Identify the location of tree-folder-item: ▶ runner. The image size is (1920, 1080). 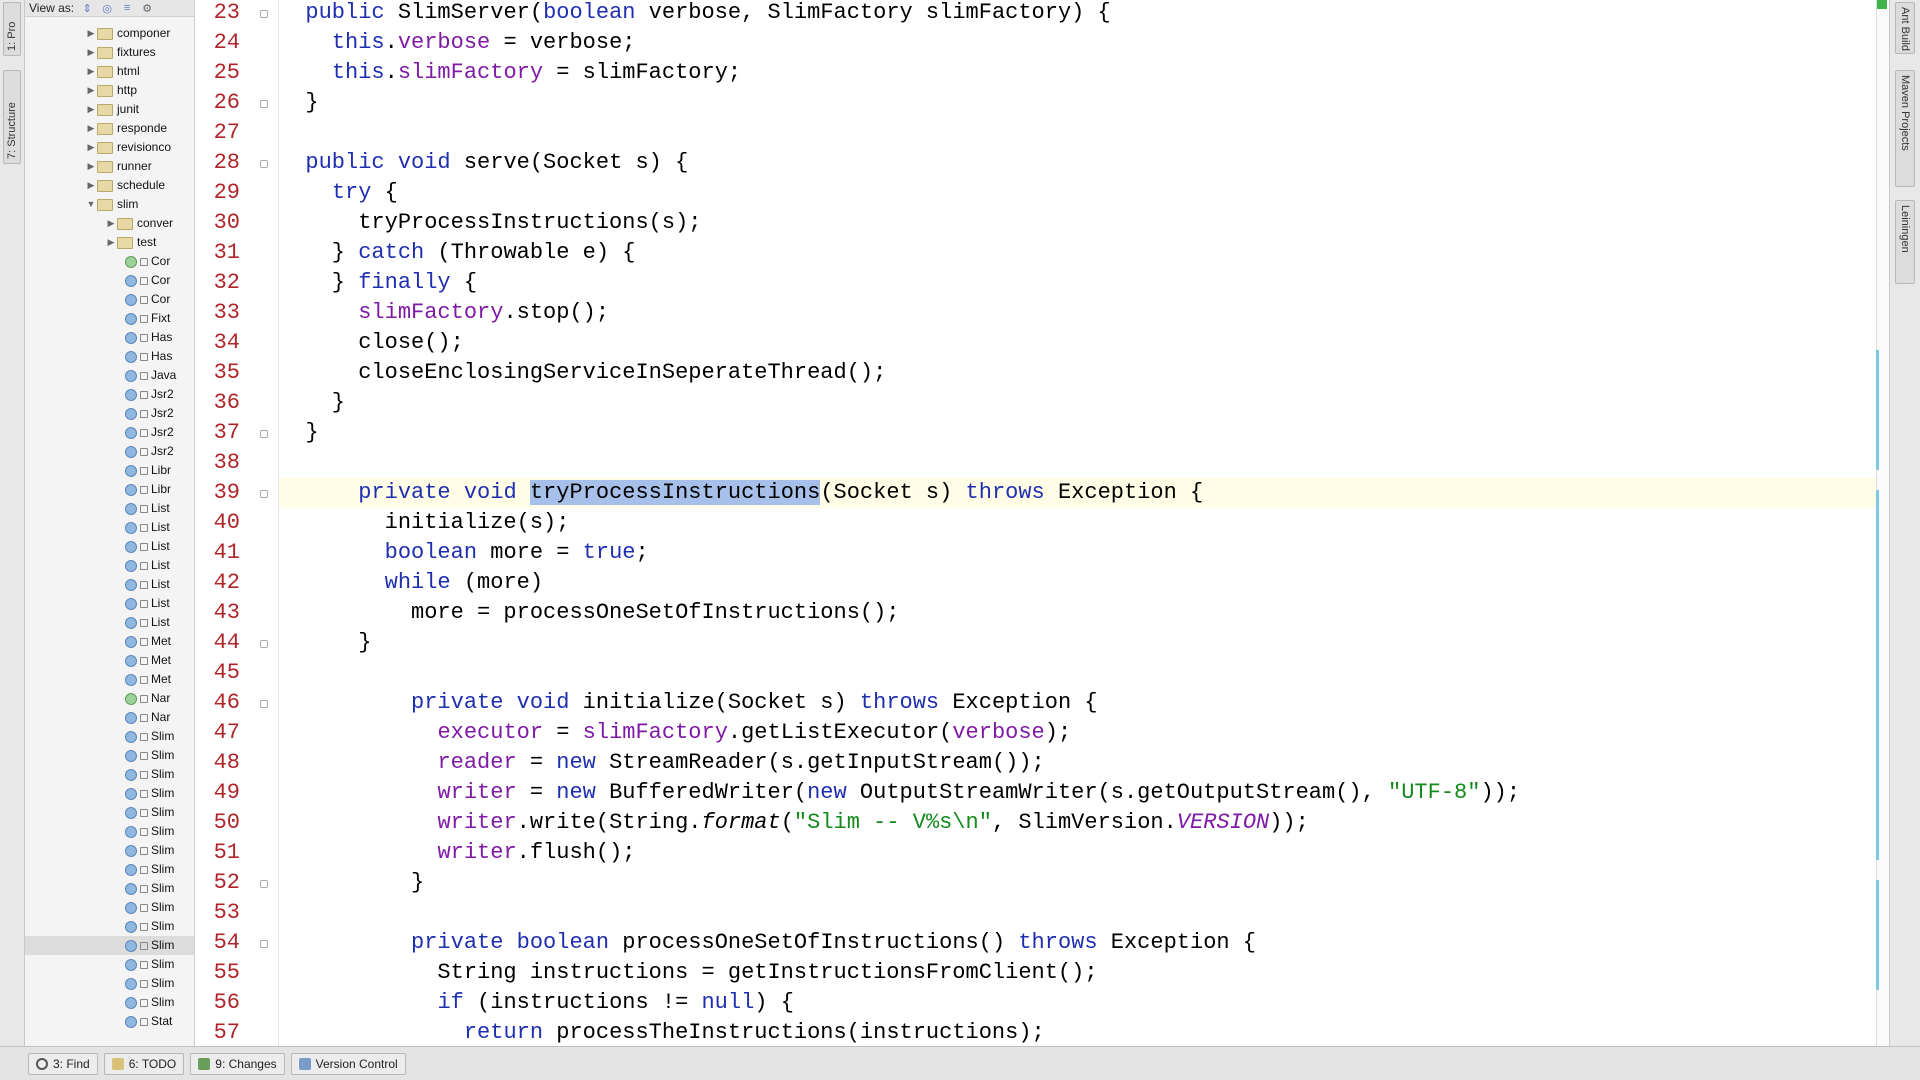
(109, 166).